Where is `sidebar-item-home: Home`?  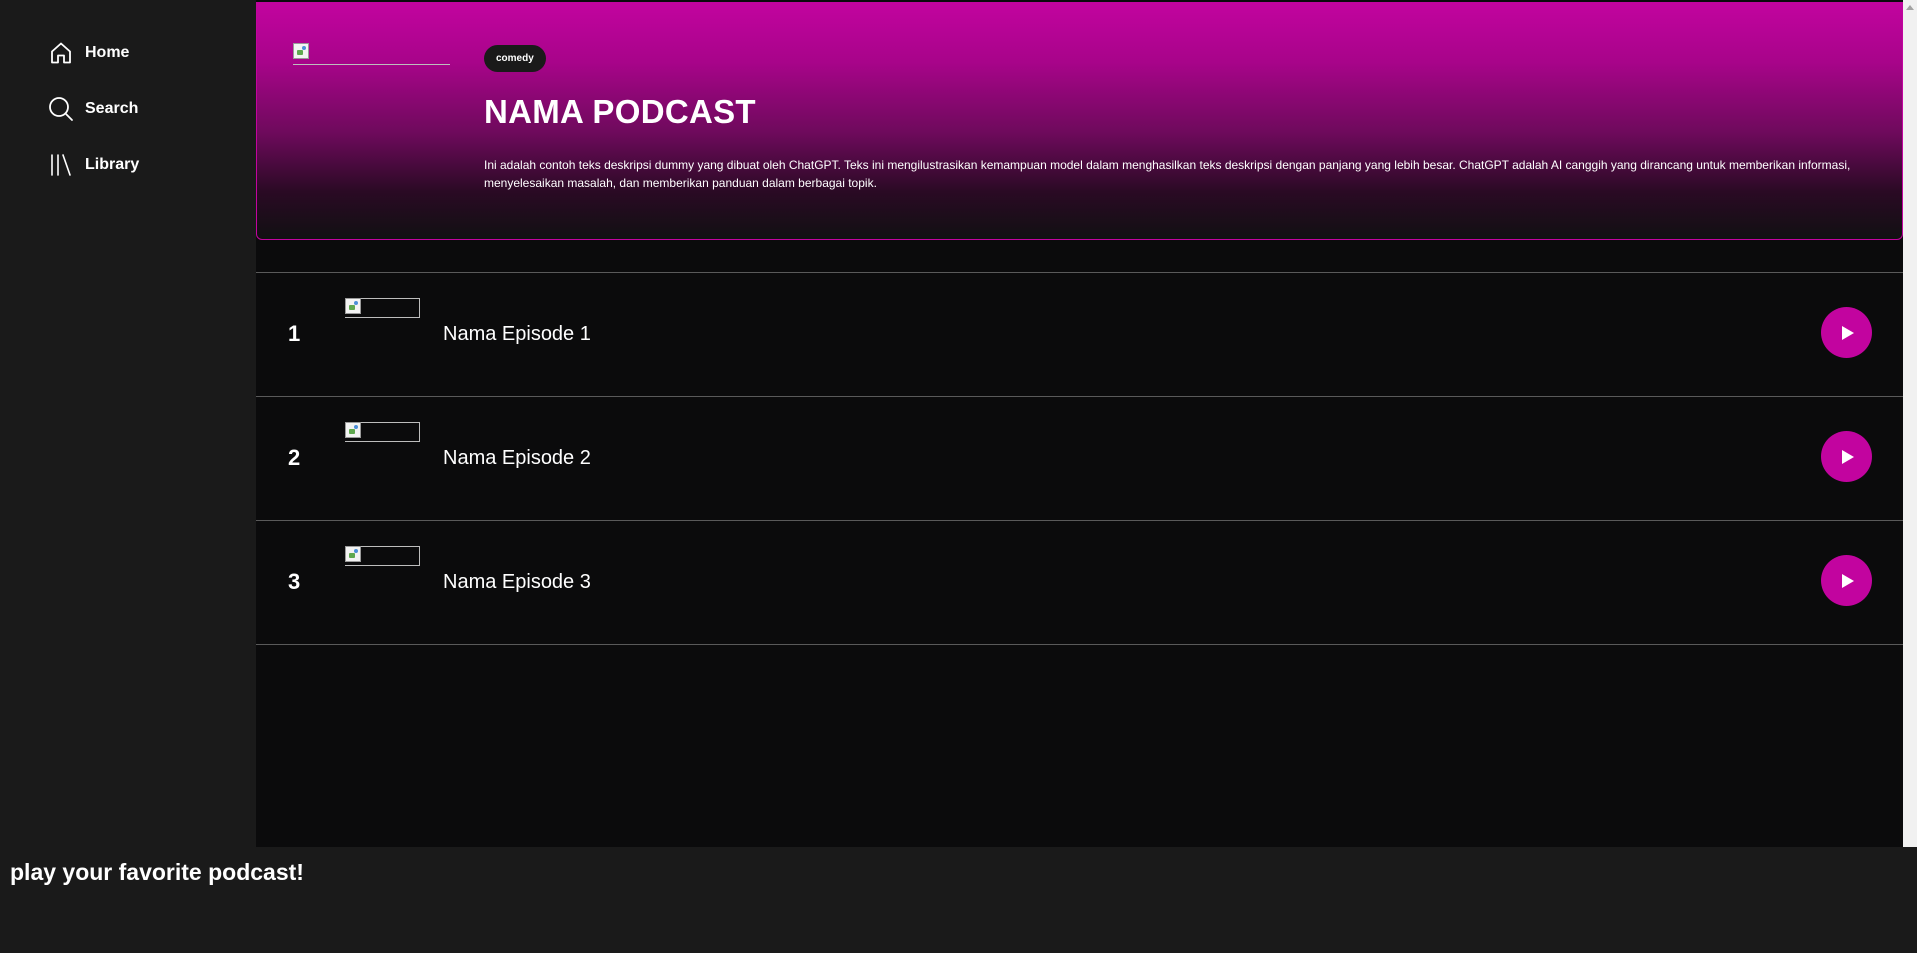 sidebar-item-home: Home is located at coordinates (88, 53).